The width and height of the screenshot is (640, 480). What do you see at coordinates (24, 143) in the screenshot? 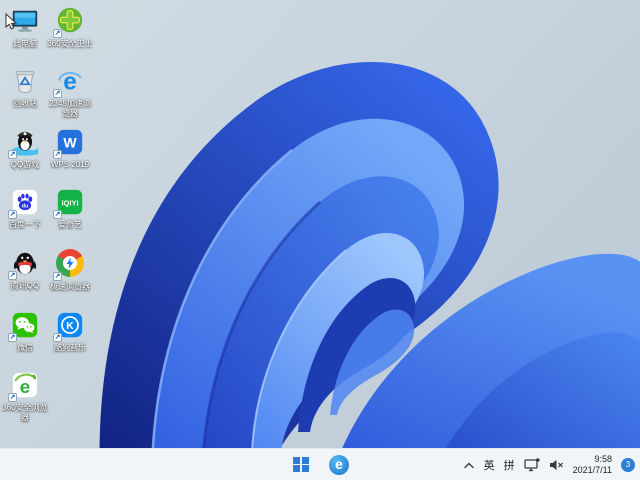
I see `qq-games-icon: ↗` at bounding box center [24, 143].